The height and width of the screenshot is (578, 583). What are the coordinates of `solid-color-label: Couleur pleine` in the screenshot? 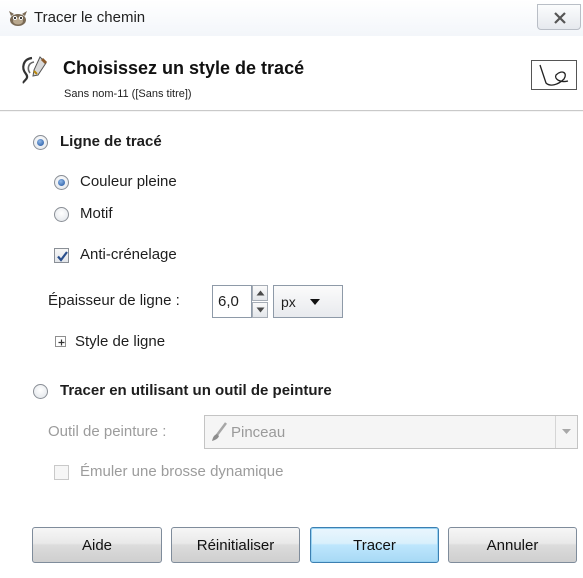 It's located at (128, 181).